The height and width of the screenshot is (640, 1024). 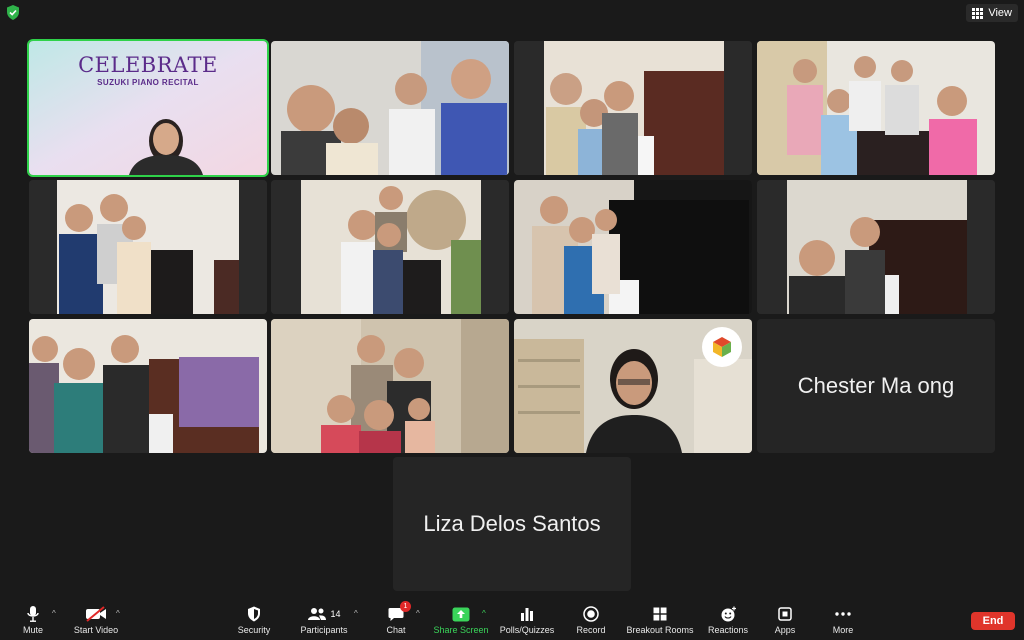 I want to click on more-button: More, so click(x=843, y=619).